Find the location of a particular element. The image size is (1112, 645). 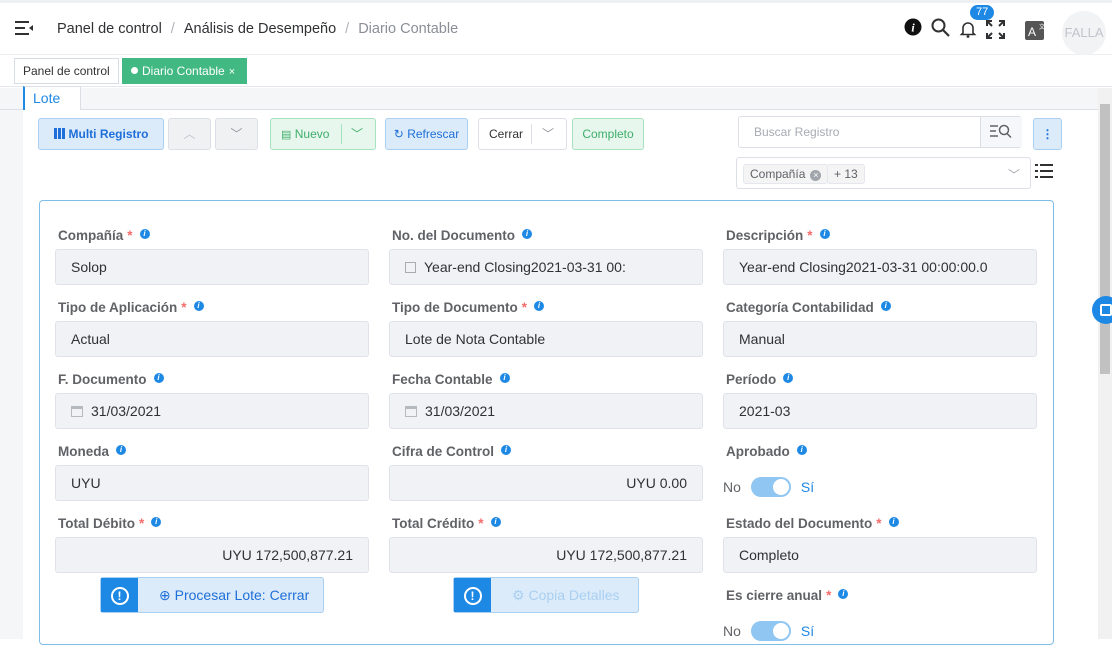

search-box: Buscar Registro is located at coordinates (880, 132).